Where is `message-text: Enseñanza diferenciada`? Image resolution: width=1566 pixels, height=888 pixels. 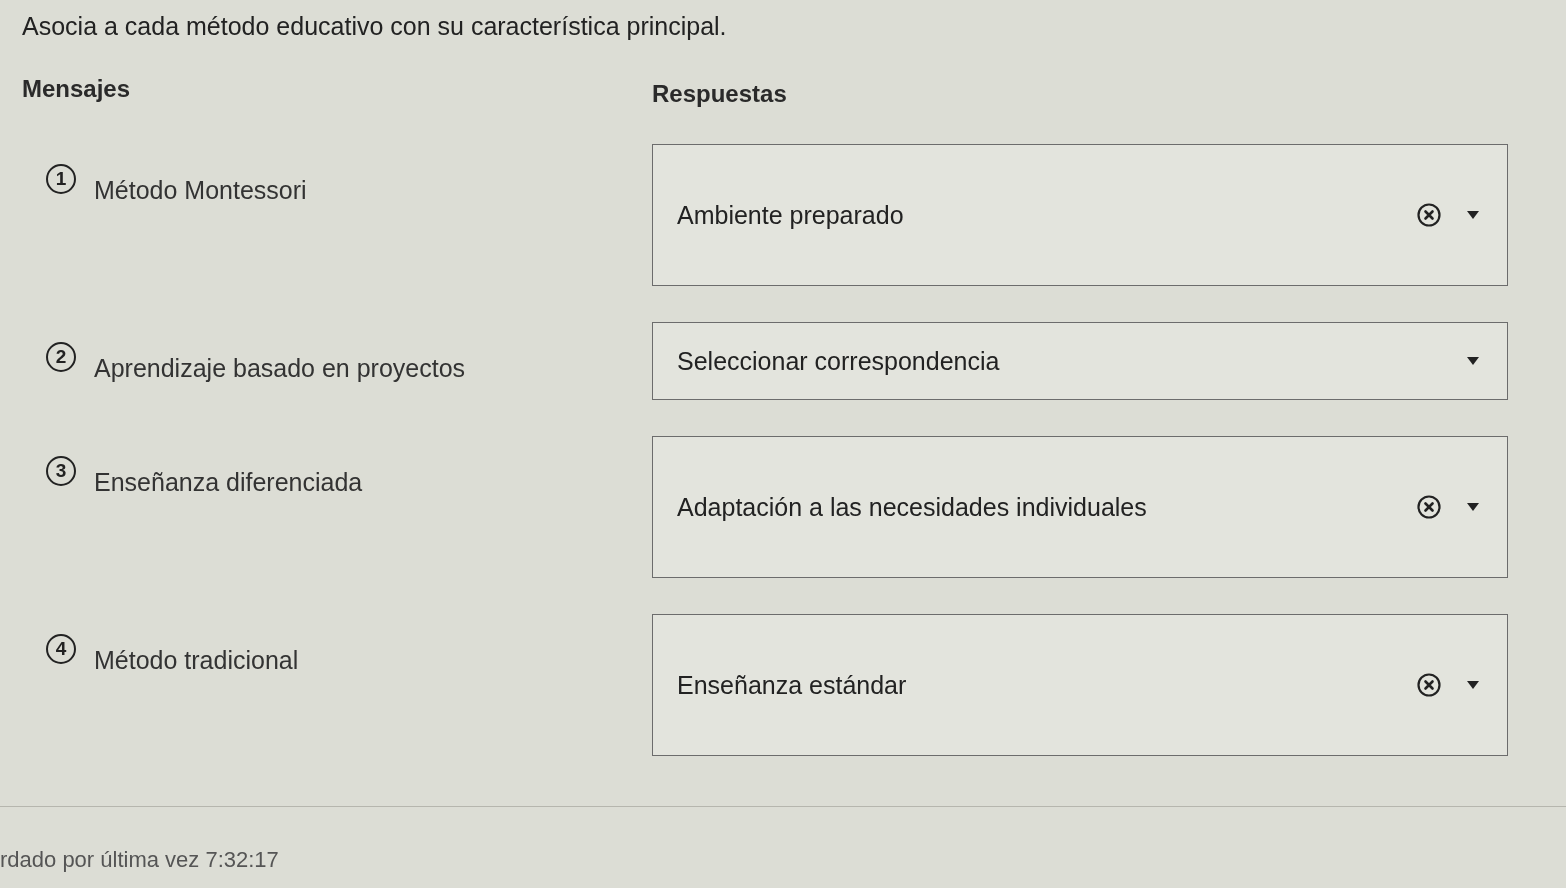
message-text: Enseñanza diferenciada is located at coordinates (228, 482).